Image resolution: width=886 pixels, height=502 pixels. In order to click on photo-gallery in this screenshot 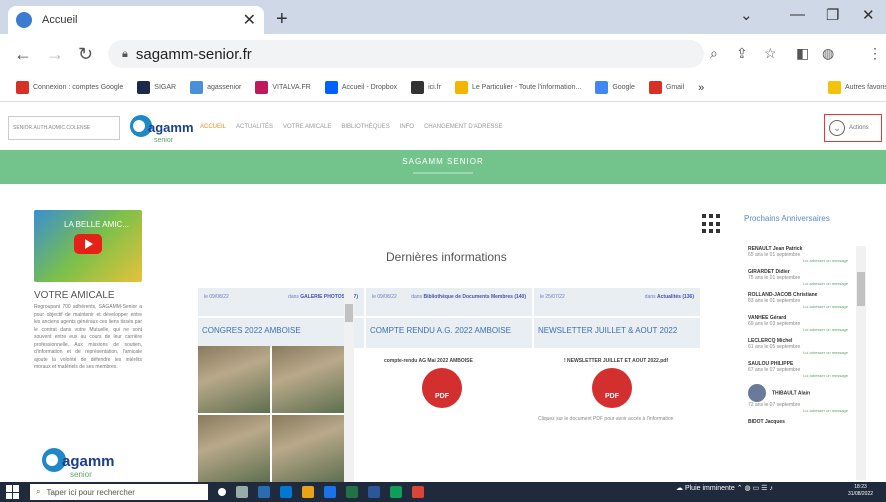, I will do `click(271, 414)`.